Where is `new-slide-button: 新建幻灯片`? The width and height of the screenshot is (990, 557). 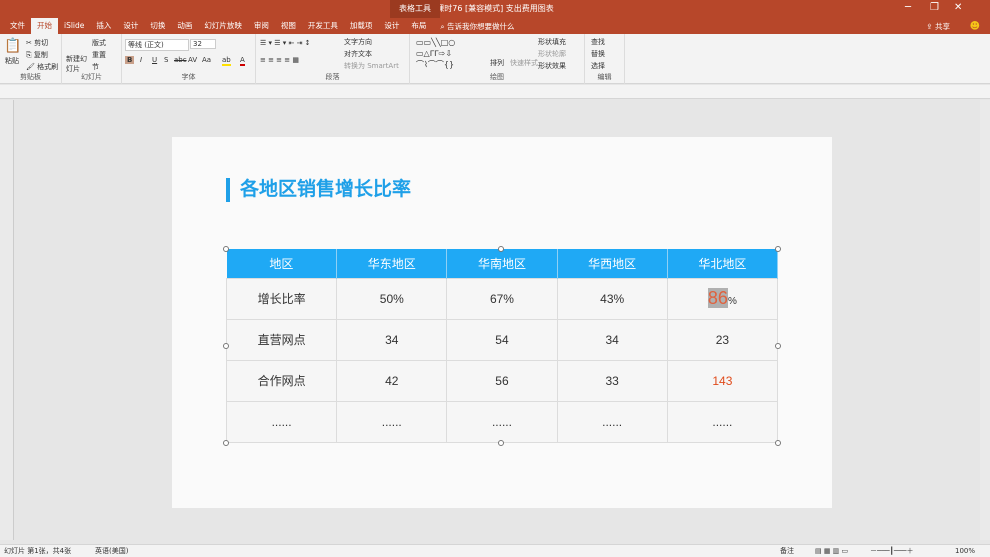
new-slide-button: 新建幻灯片 is located at coordinates (78, 64).